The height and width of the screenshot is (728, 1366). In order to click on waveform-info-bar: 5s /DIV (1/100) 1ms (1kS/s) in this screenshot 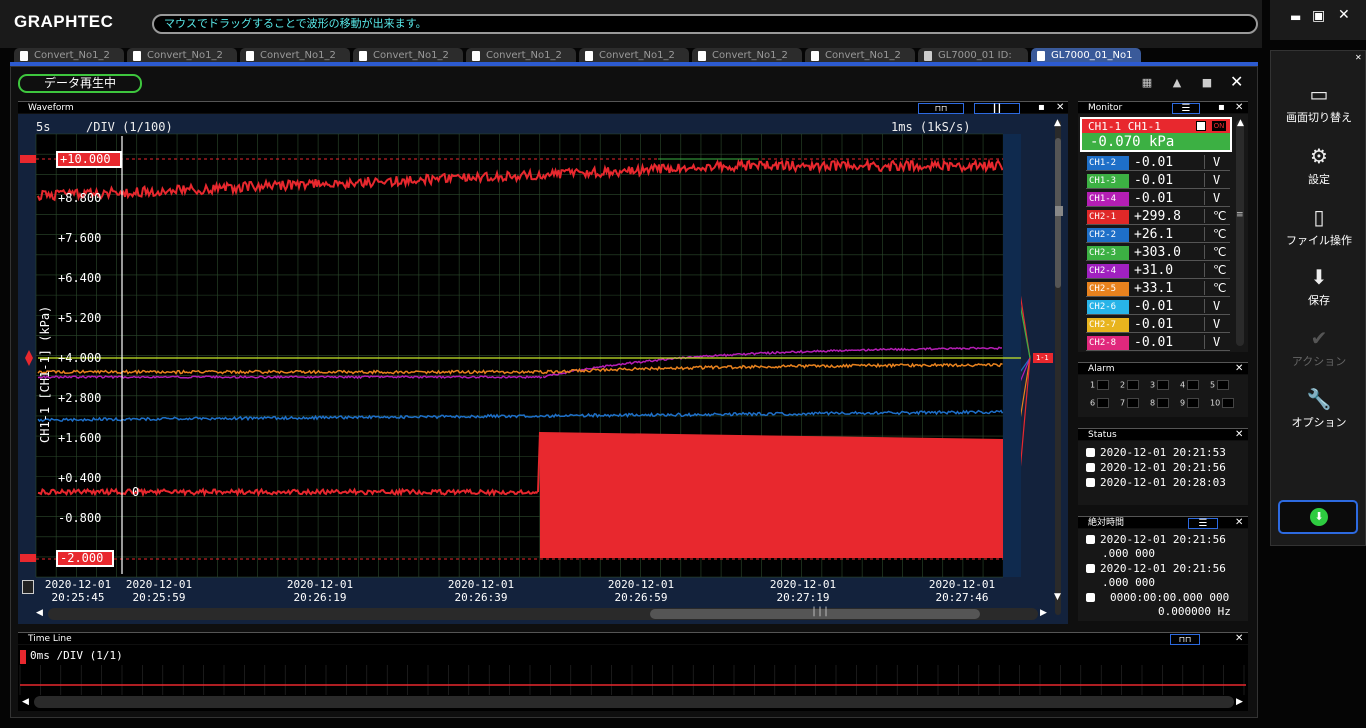, I will do `click(541, 127)`.